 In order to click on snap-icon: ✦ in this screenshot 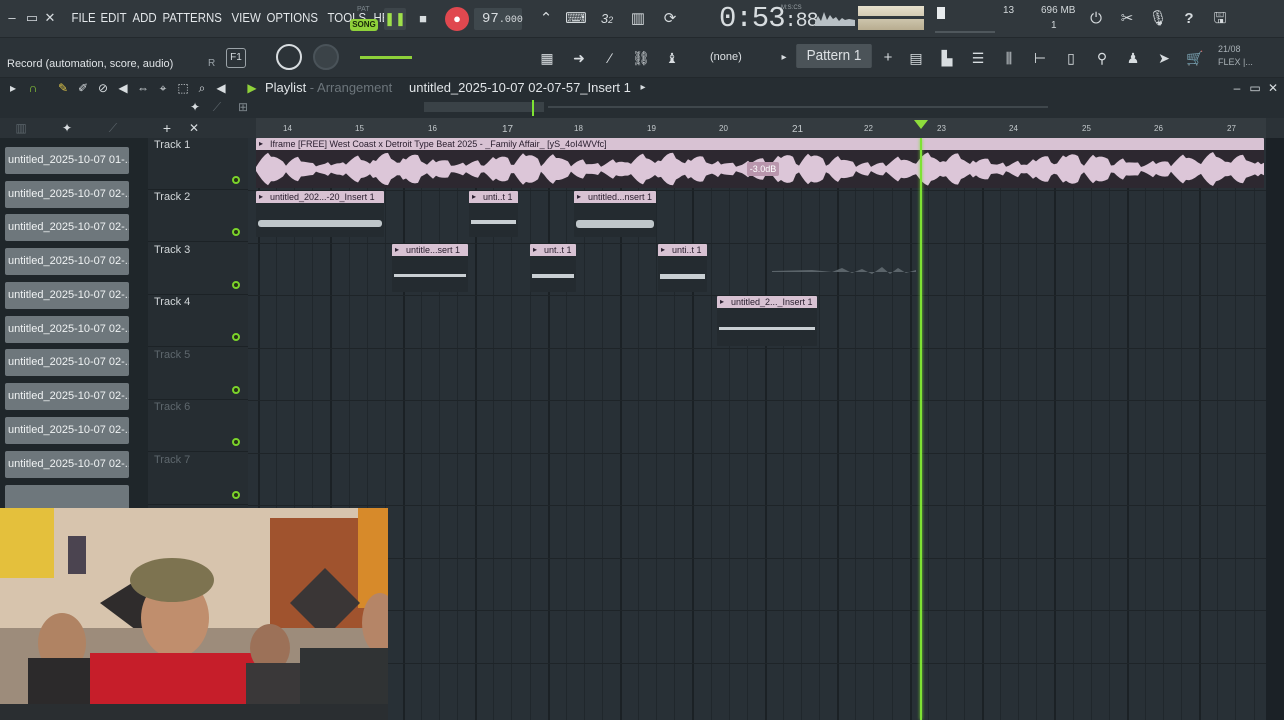, I will do `click(195, 107)`.